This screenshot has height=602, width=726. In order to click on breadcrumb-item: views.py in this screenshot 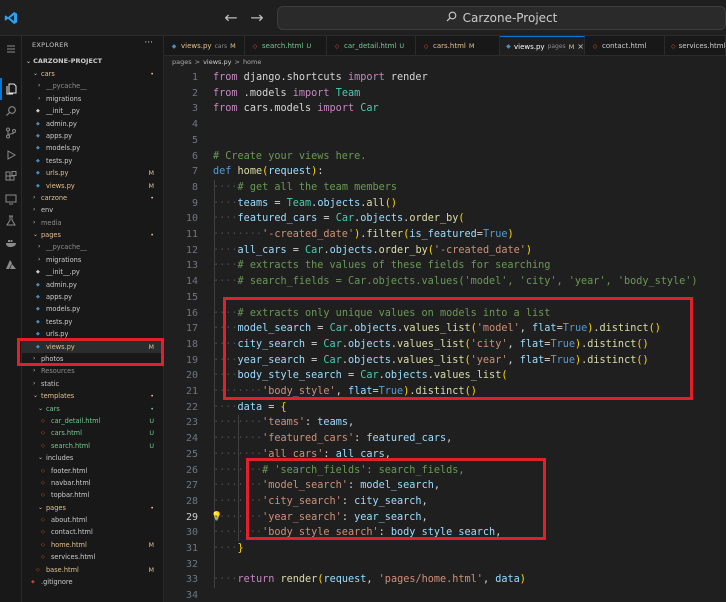, I will do `click(217, 62)`.